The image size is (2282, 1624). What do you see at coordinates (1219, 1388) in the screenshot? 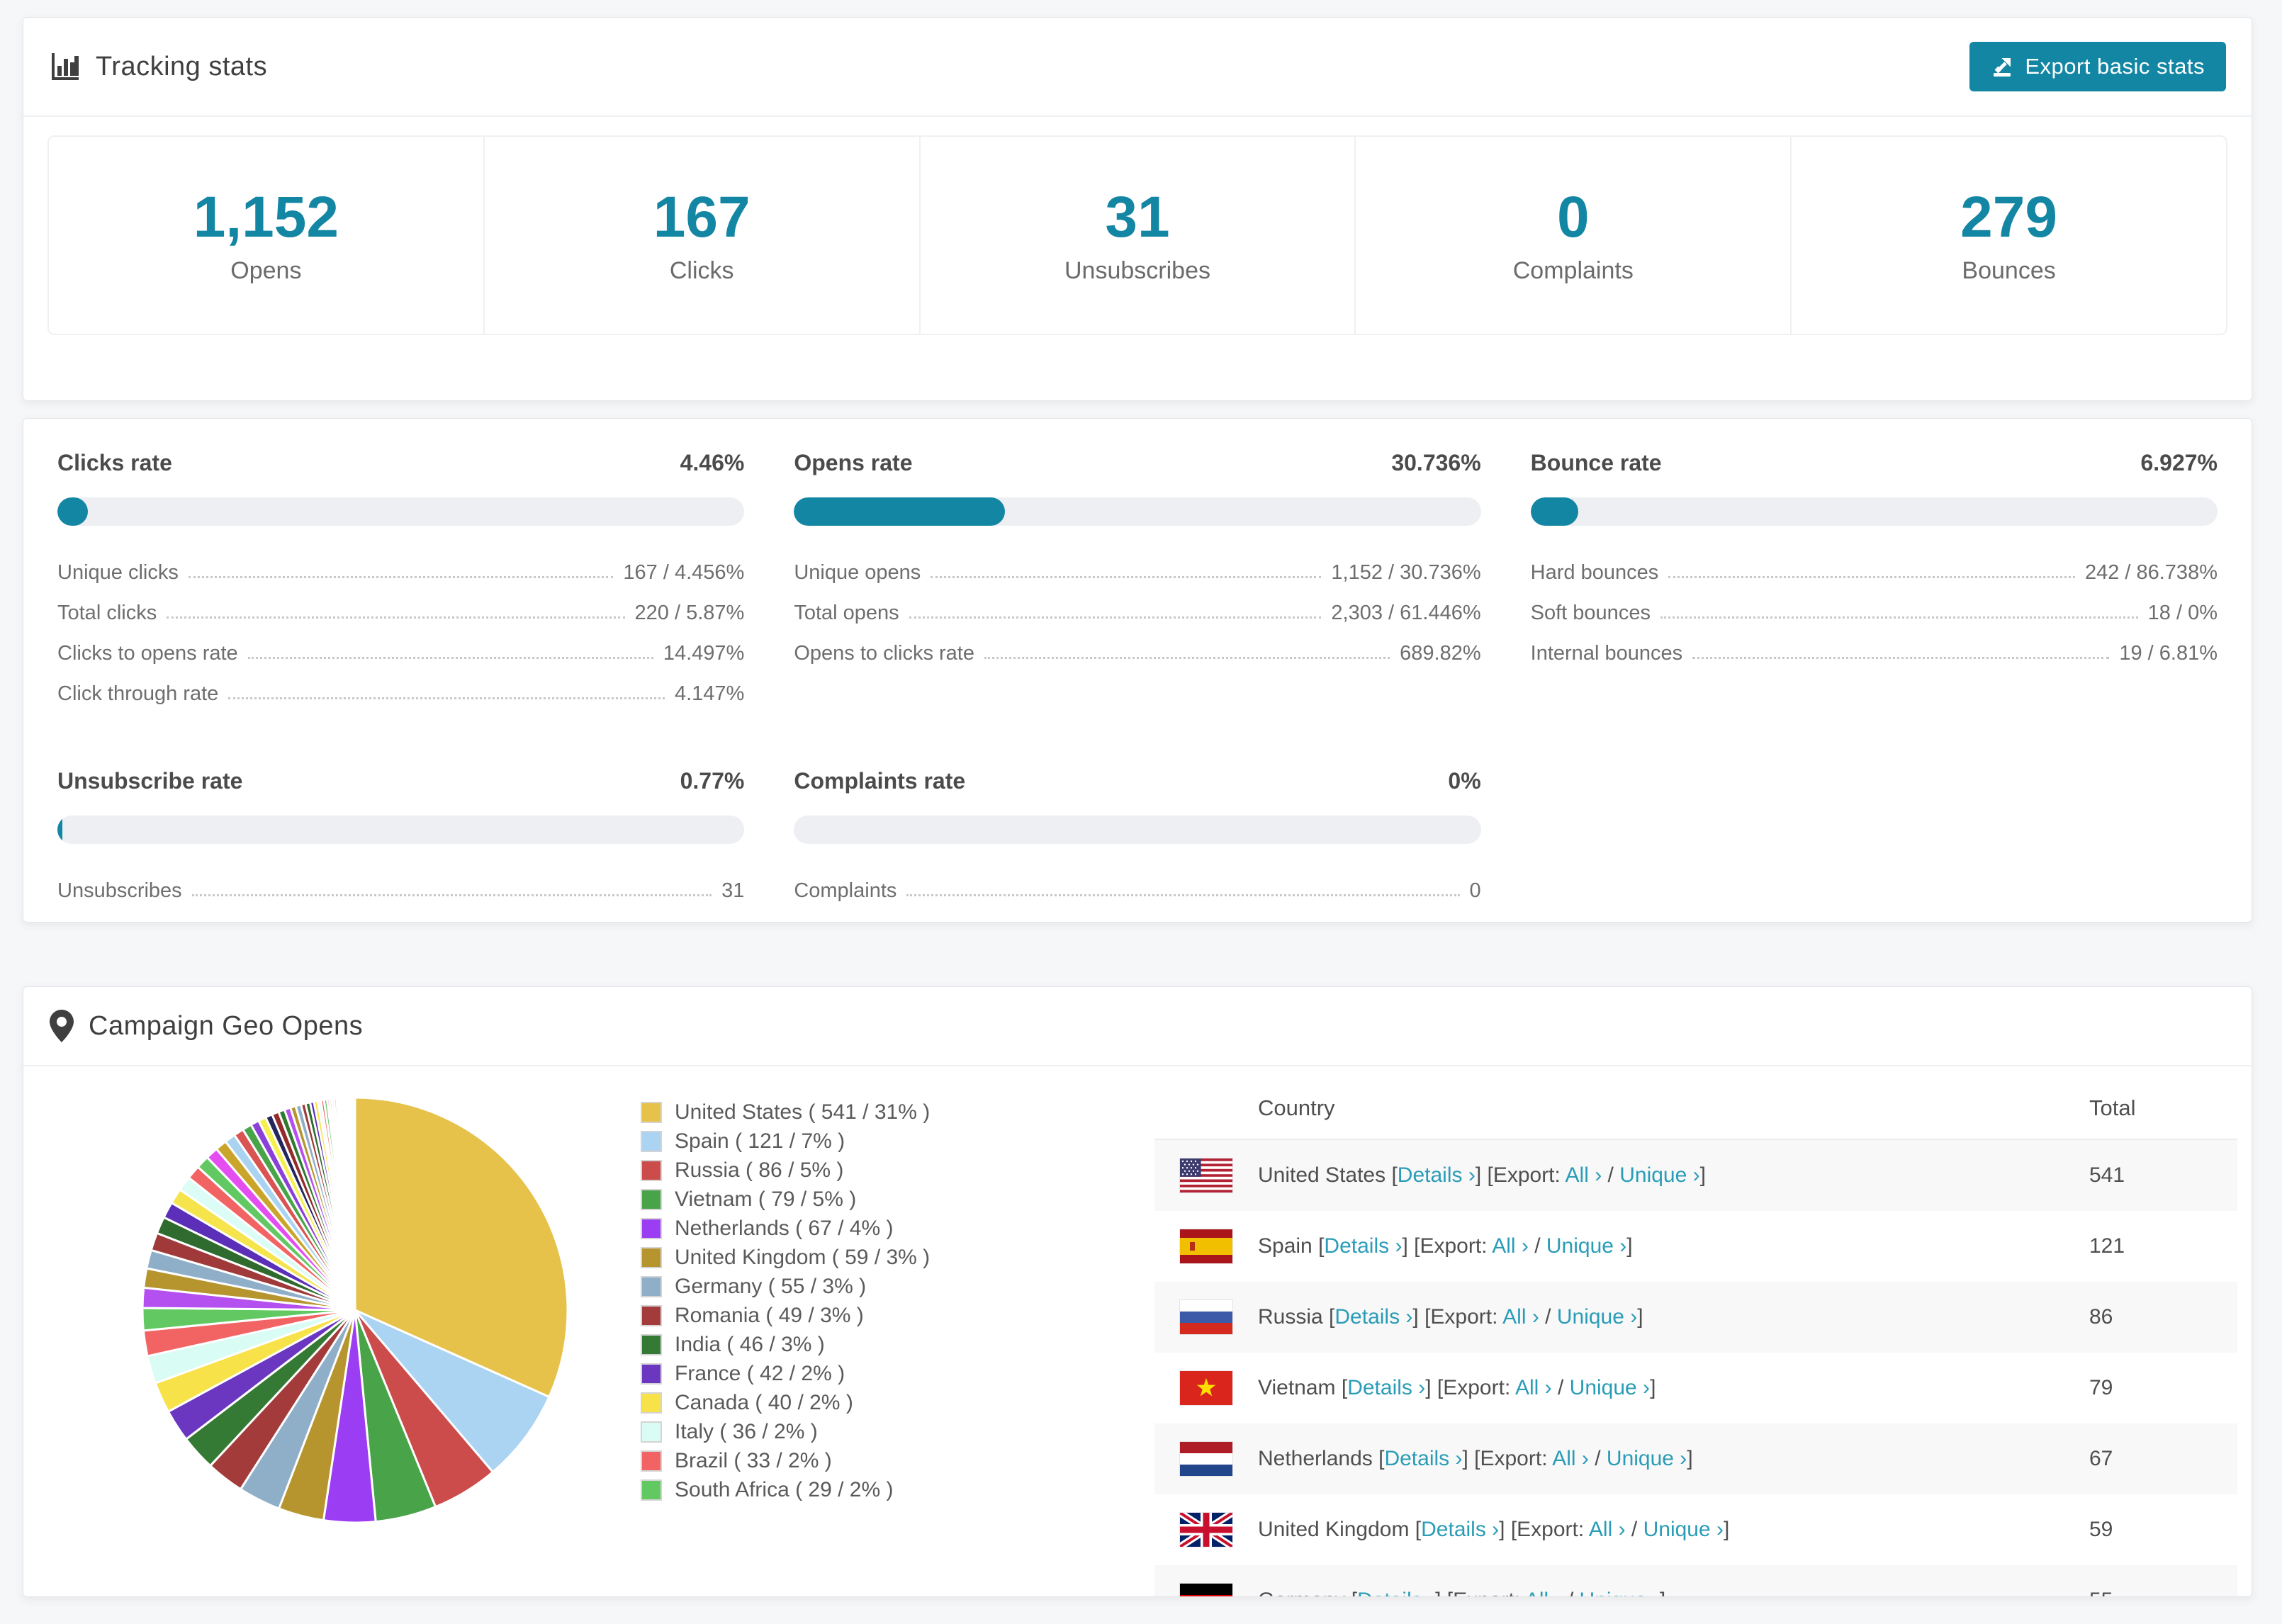
I see `vn-flag-icon` at bounding box center [1219, 1388].